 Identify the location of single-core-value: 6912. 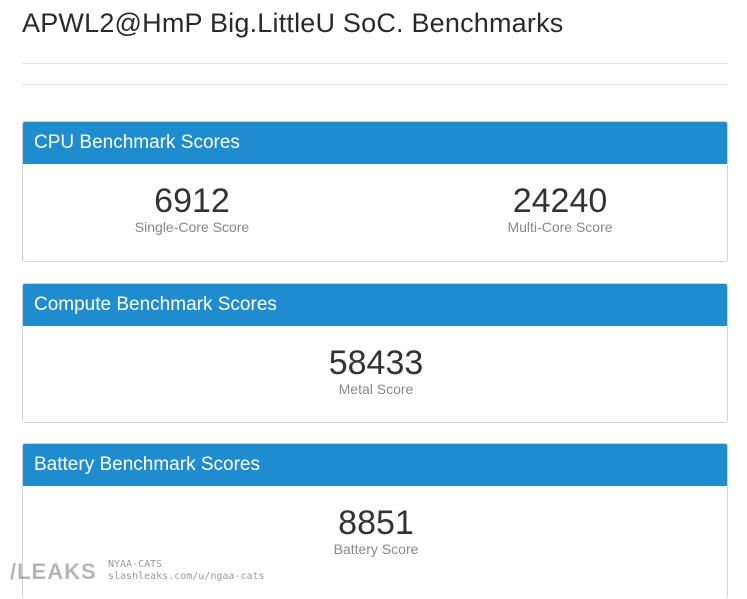
(192, 201).